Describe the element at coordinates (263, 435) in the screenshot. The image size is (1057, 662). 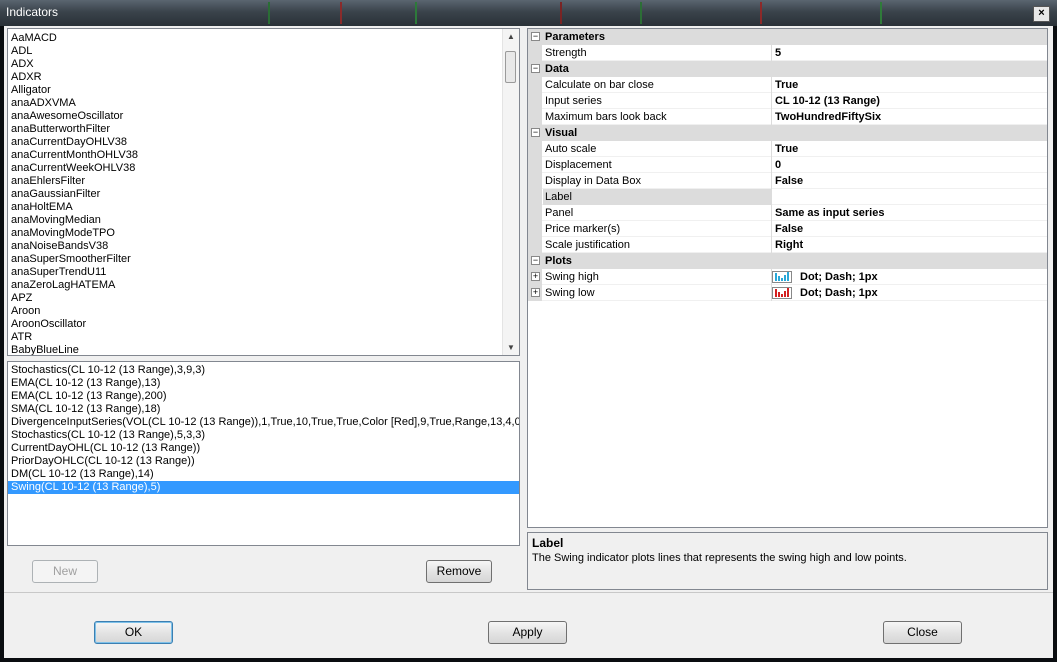
I see `applied-indicator-item: Stochastics(CL 10-12 (13 Range),5,3,3)` at that location.